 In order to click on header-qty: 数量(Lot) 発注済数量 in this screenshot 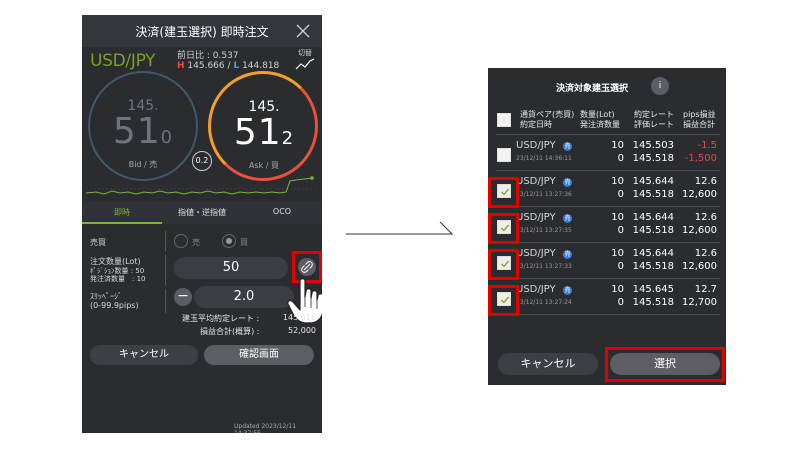, I will do `click(600, 119)`.